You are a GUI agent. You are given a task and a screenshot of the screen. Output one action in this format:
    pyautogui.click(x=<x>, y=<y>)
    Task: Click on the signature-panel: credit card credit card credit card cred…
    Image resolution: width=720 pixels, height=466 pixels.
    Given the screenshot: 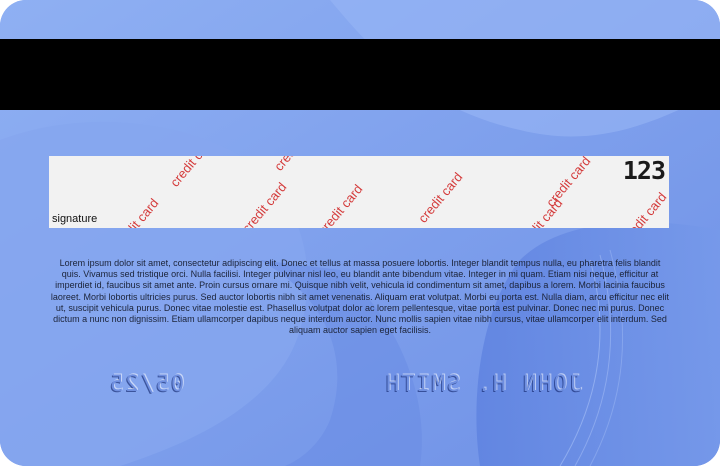 What is the action you would take?
    pyautogui.click(x=359, y=192)
    